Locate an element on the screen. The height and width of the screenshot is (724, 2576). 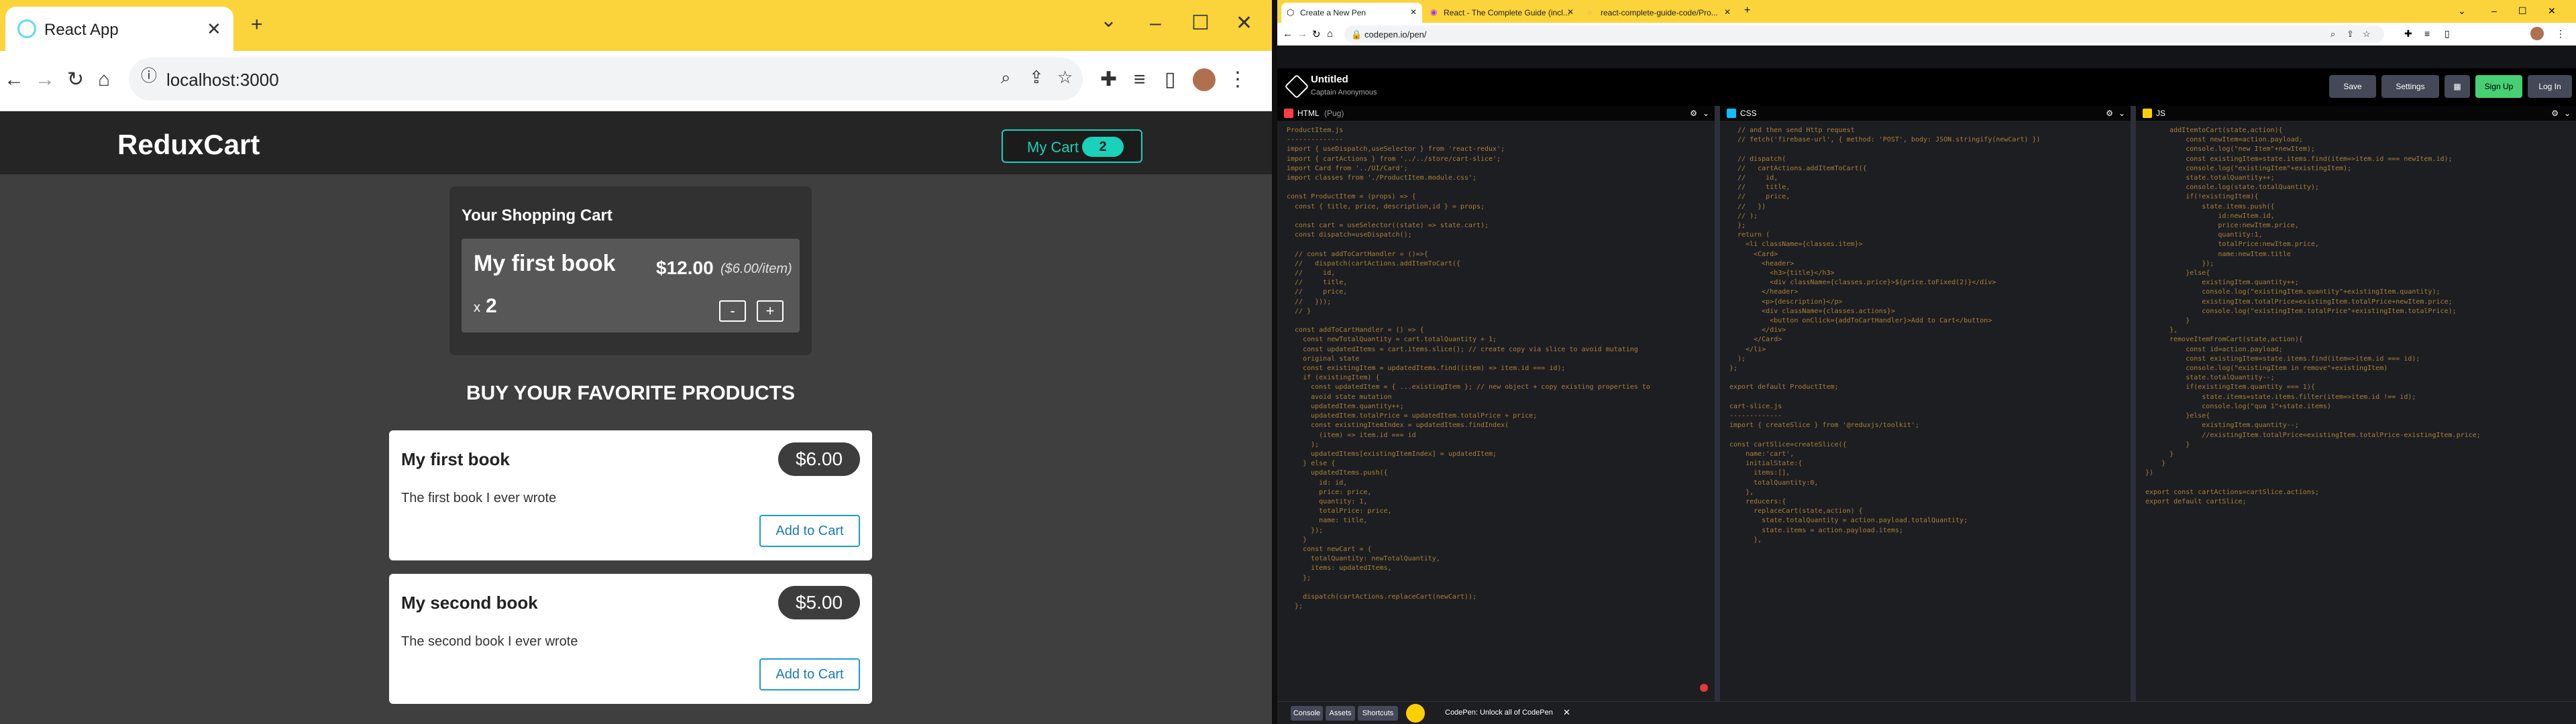
codepen-logo-icon is located at coordinates (1296, 86).